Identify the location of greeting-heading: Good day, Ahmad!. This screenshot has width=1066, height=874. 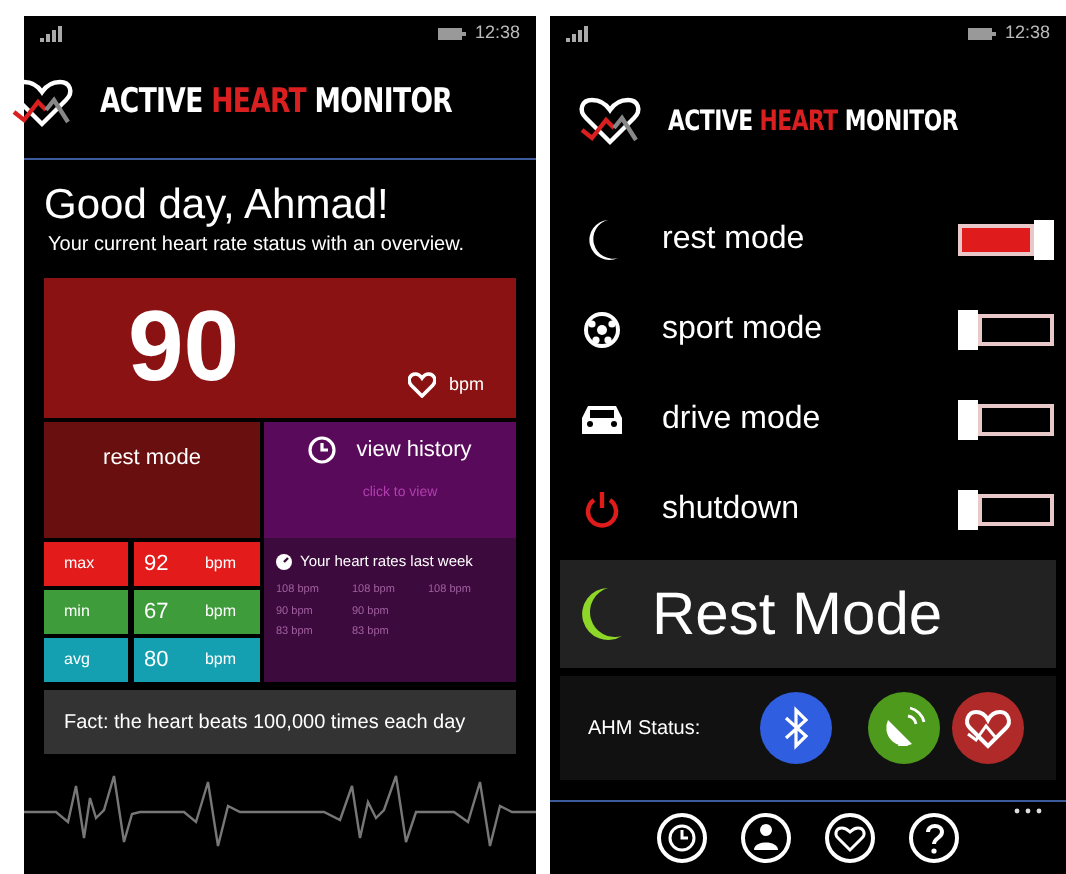
(217, 206).